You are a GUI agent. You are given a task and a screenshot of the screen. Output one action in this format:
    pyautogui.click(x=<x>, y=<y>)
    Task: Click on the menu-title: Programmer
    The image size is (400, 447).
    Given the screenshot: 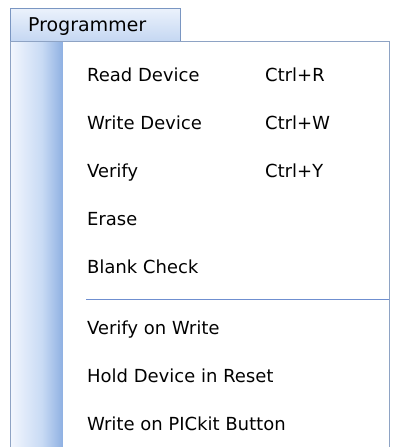 What is the action you would take?
    pyautogui.click(x=95, y=24)
    